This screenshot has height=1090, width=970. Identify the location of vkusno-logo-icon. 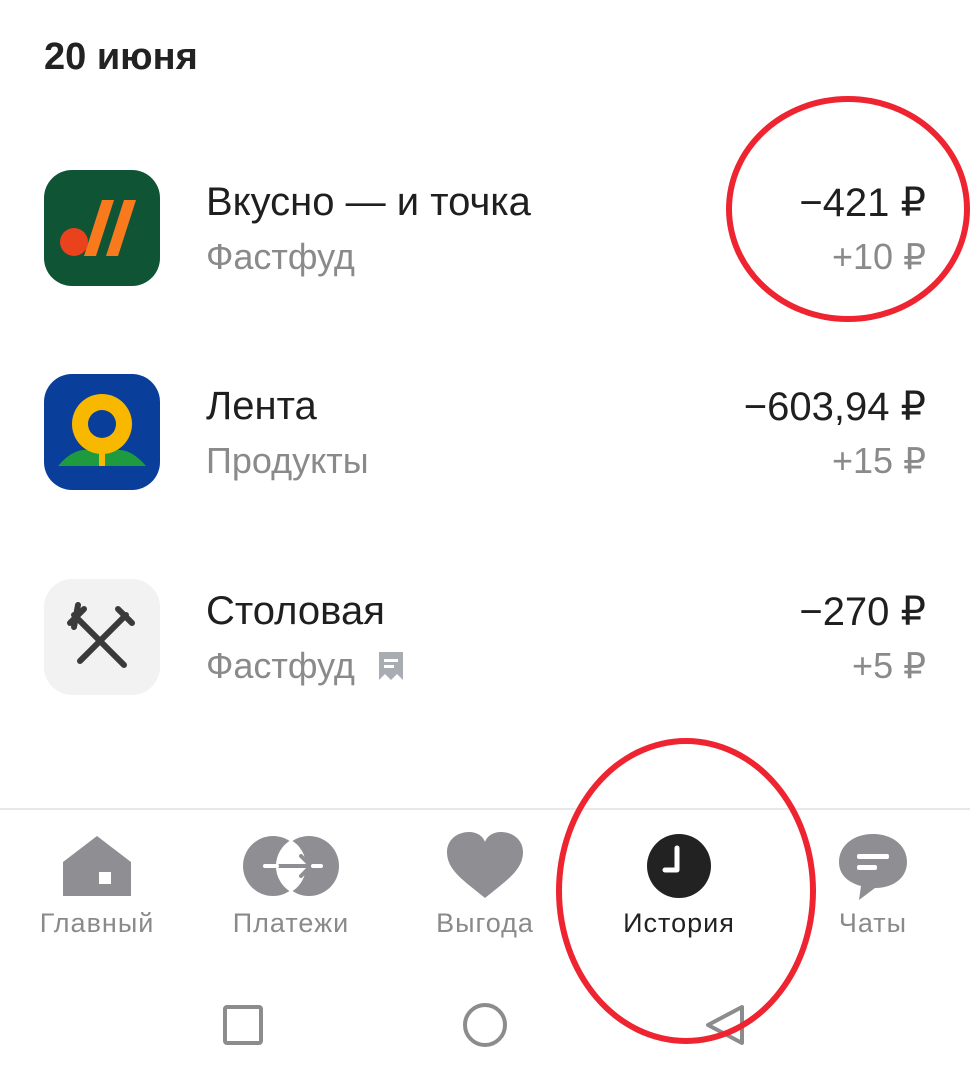
(102, 228).